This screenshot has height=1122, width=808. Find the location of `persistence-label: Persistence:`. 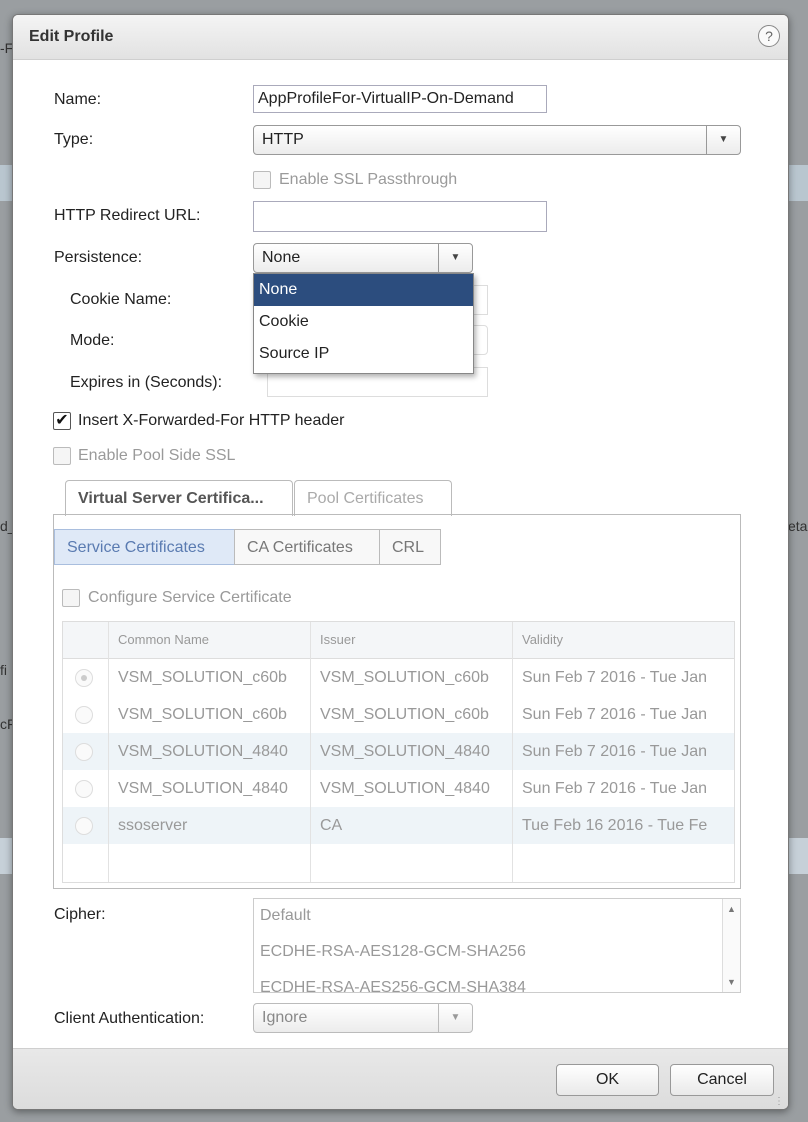

persistence-label: Persistence: is located at coordinates (98, 257).